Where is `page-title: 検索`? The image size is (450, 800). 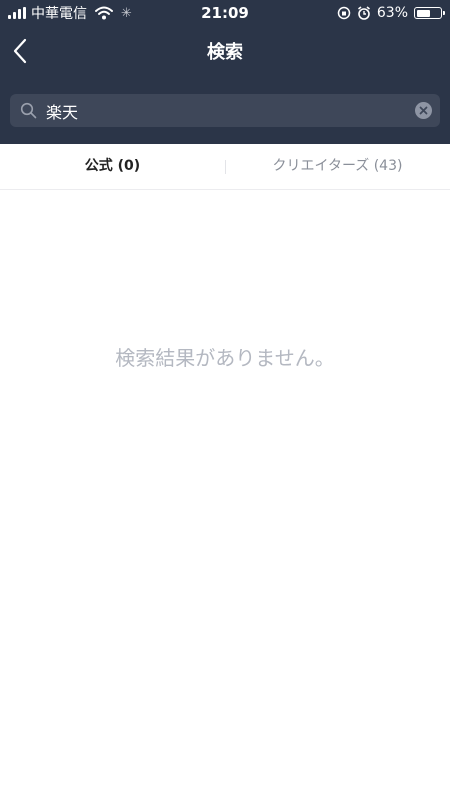 page-title: 検索 is located at coordinates (225, 52).